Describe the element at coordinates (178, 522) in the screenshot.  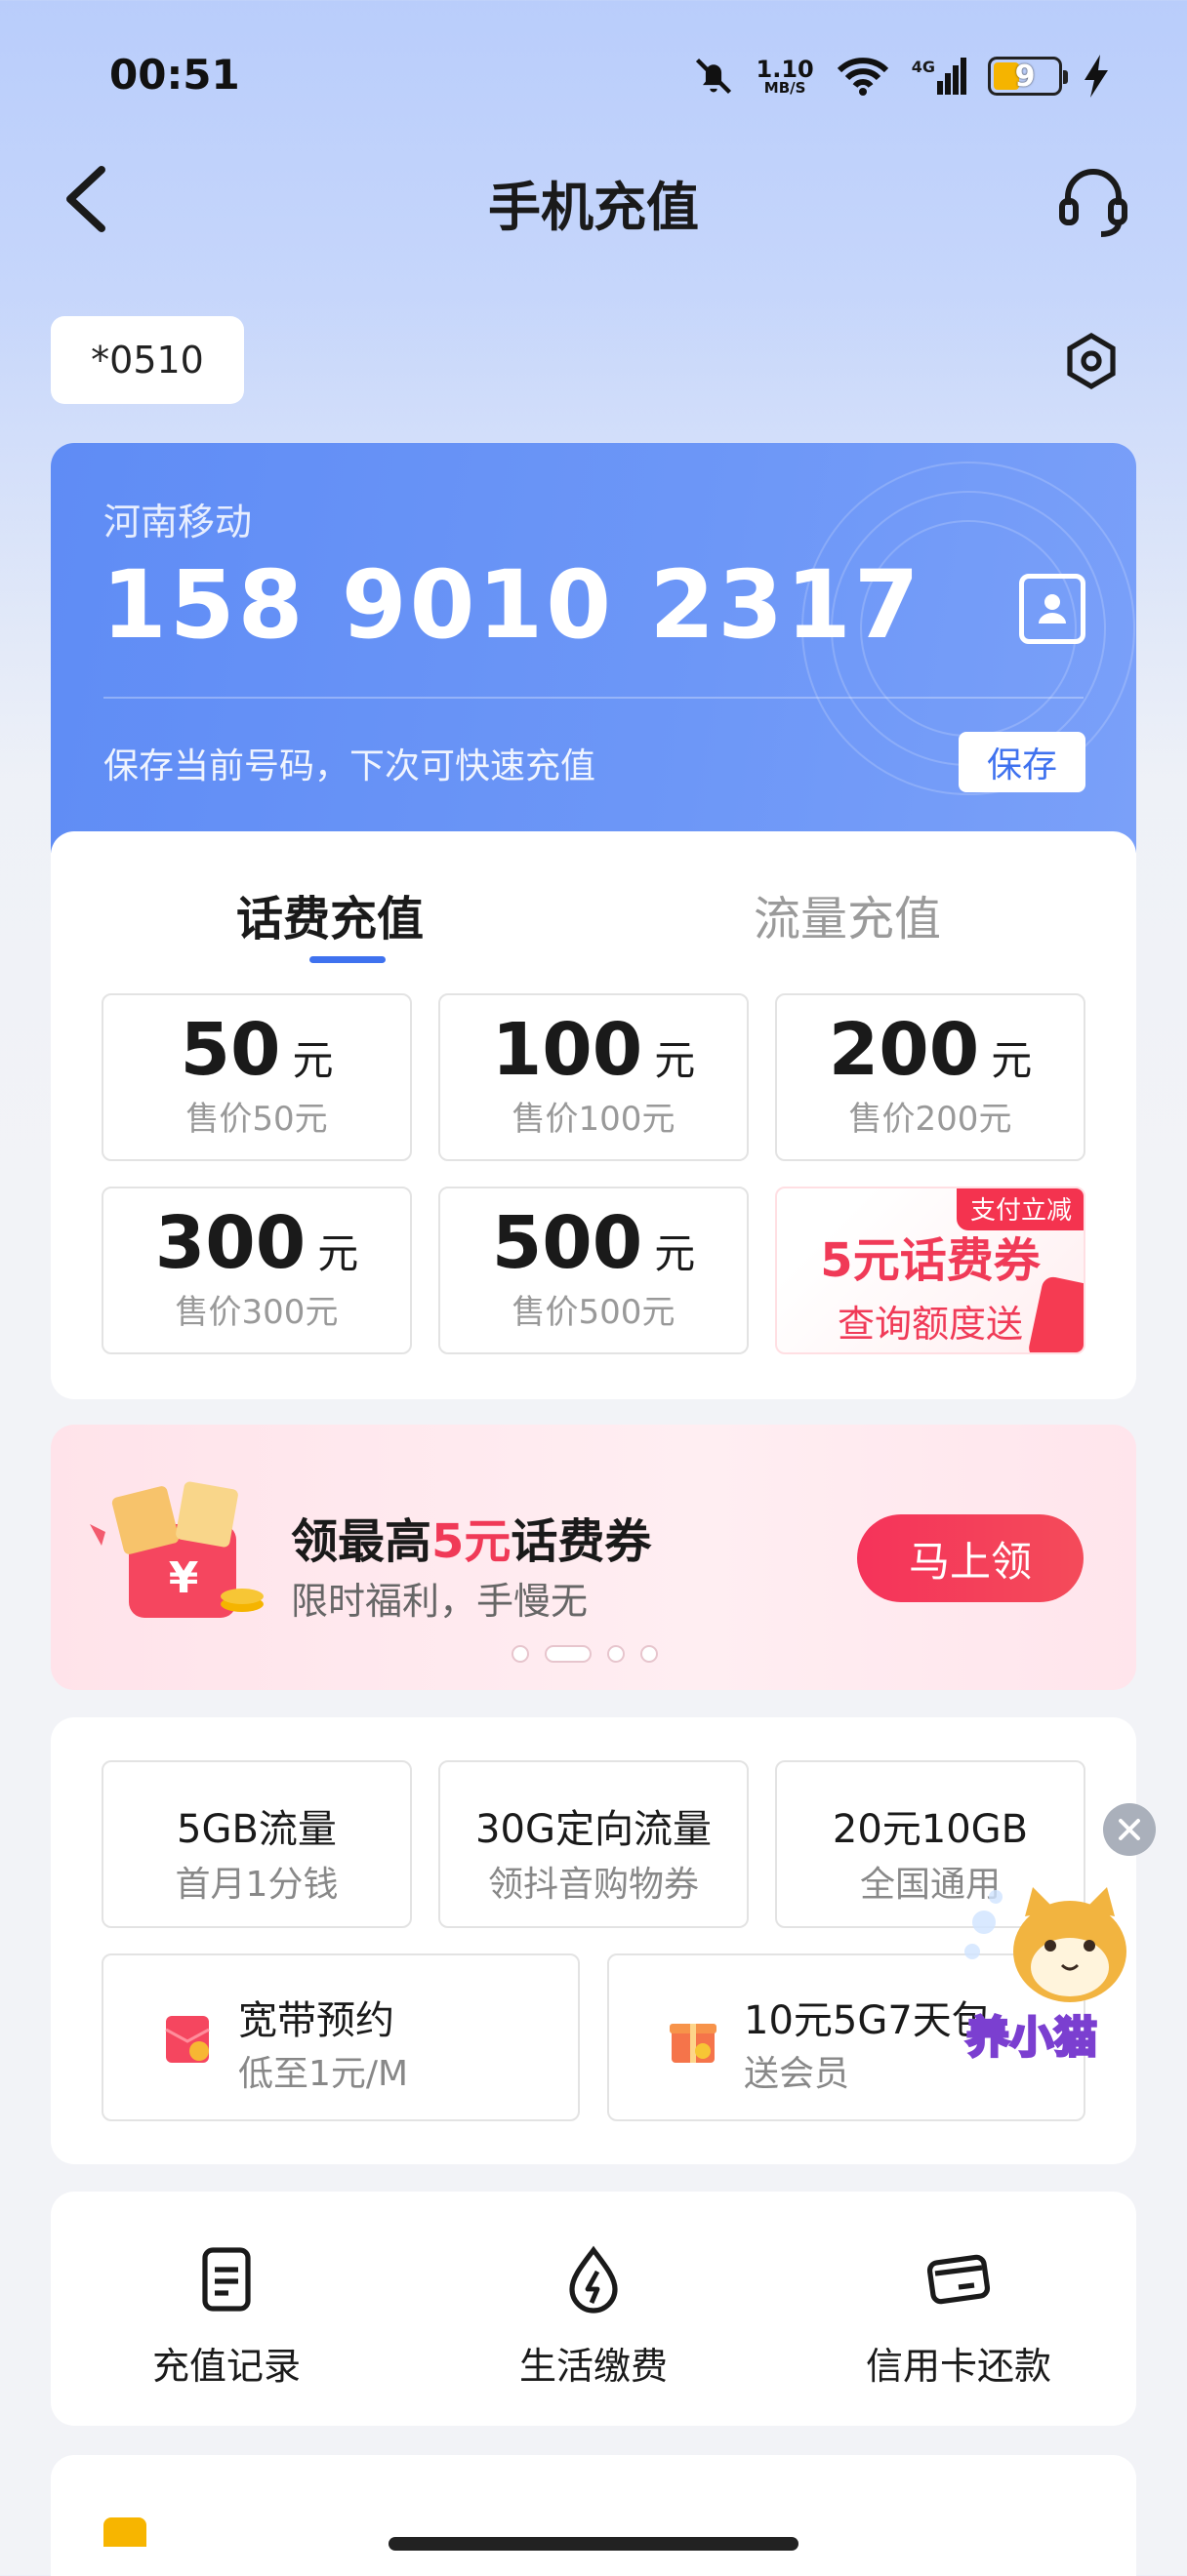
I see `carrier-name: 河南移动` at that location.